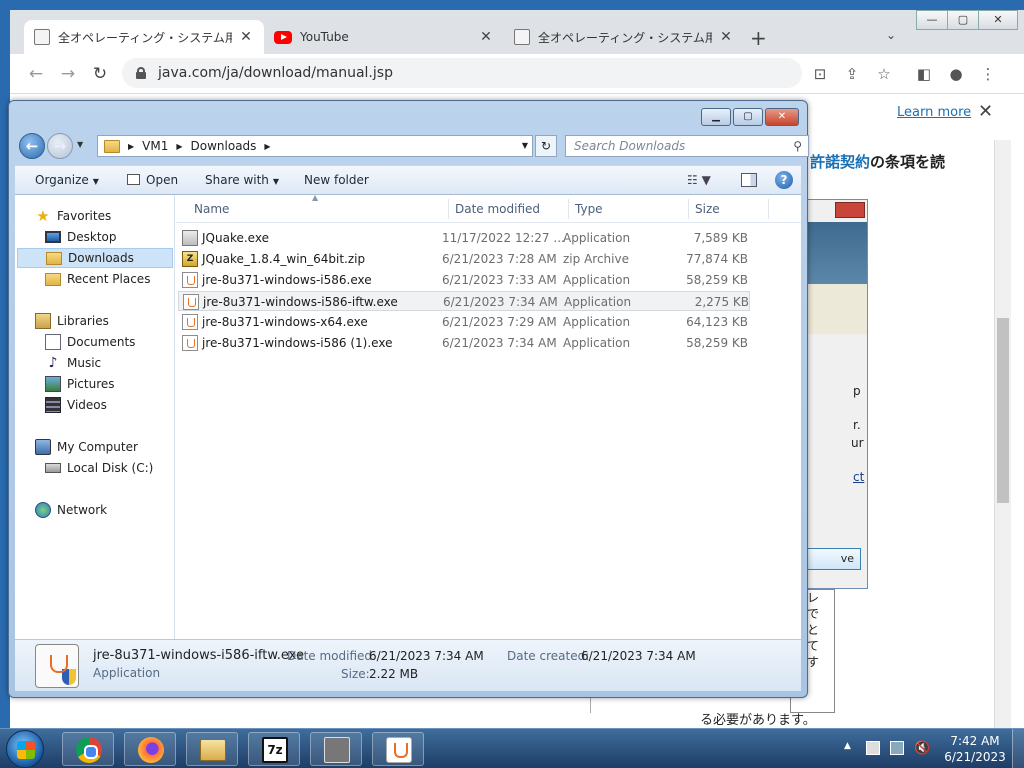 This screenshot has width=1024, height=768. Describe the element at coordinates (784, 180) in the screenshot. I see `help-icon: ?` at that location.